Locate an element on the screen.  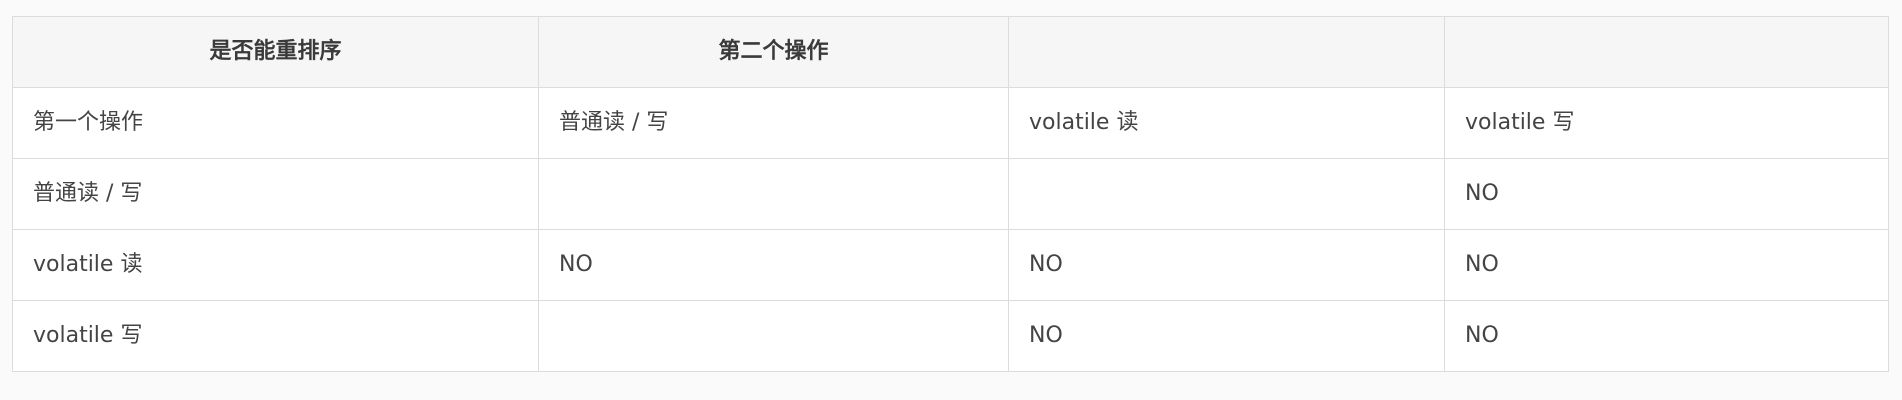
header-cell-reorderable: 是否能重排序 is located at coordinates (275, 52).